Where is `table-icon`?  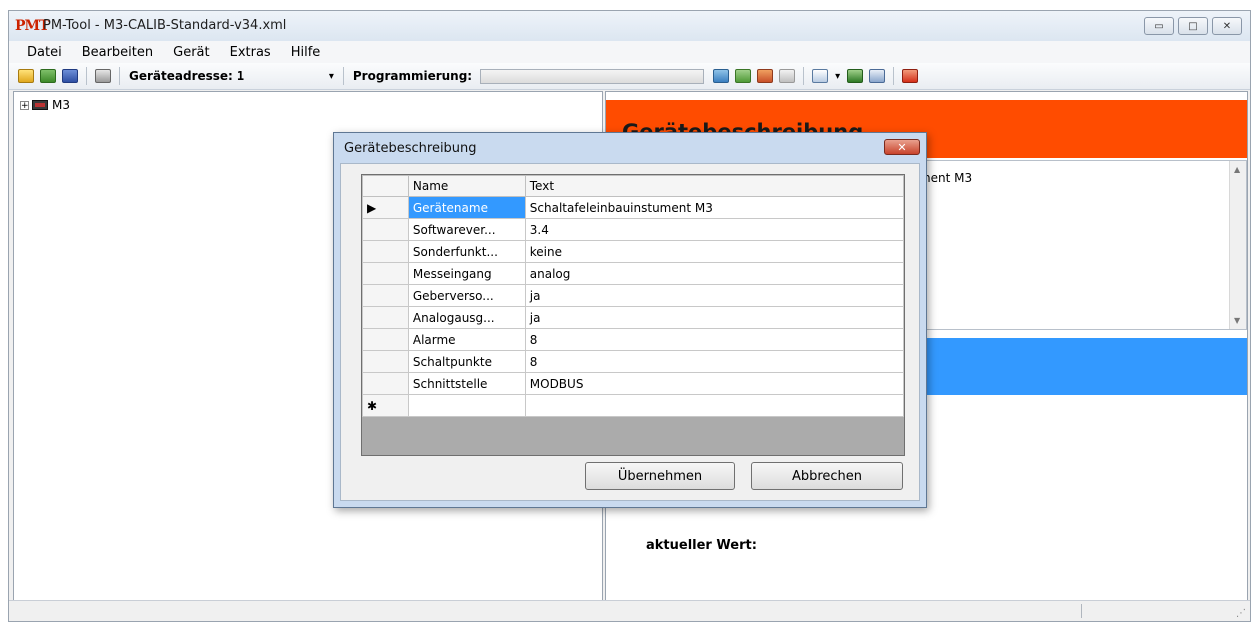
table-icon is located at coordinates (877, 76).